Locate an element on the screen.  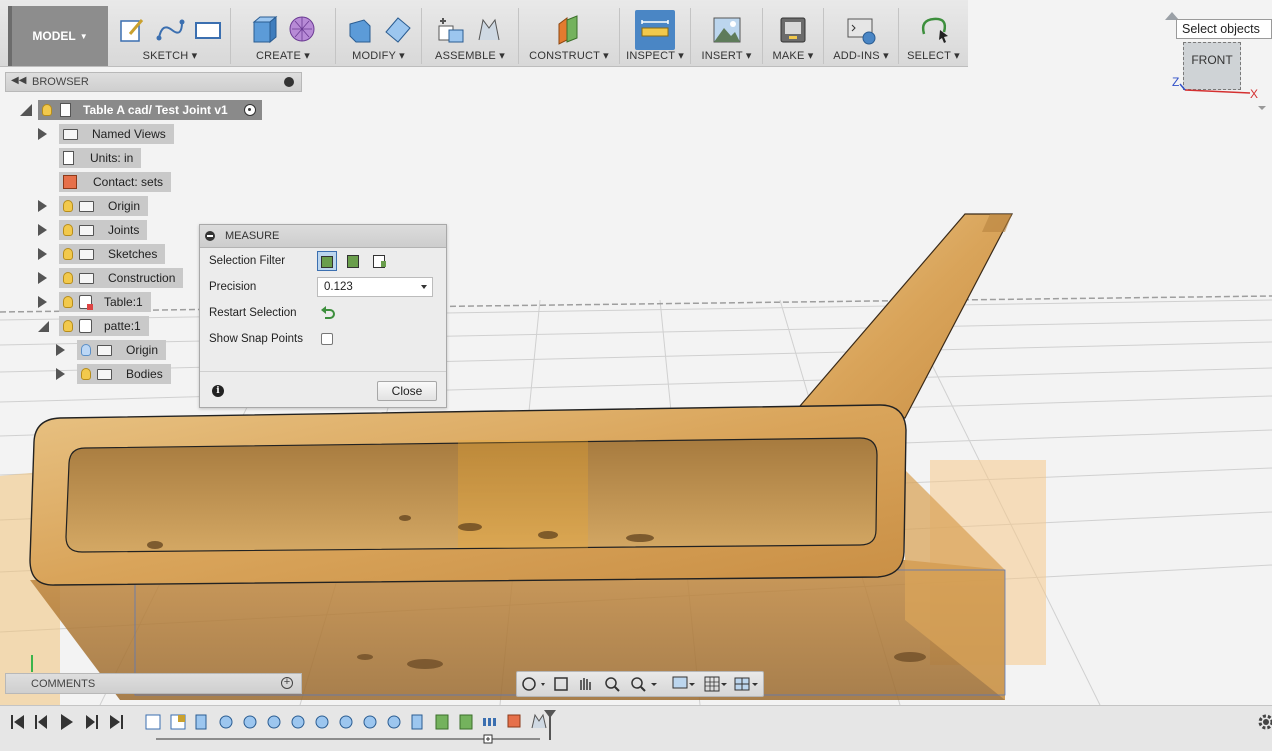
toolbar-group-sketch: SKETCH ▾ is located at coordinates (170, 36).